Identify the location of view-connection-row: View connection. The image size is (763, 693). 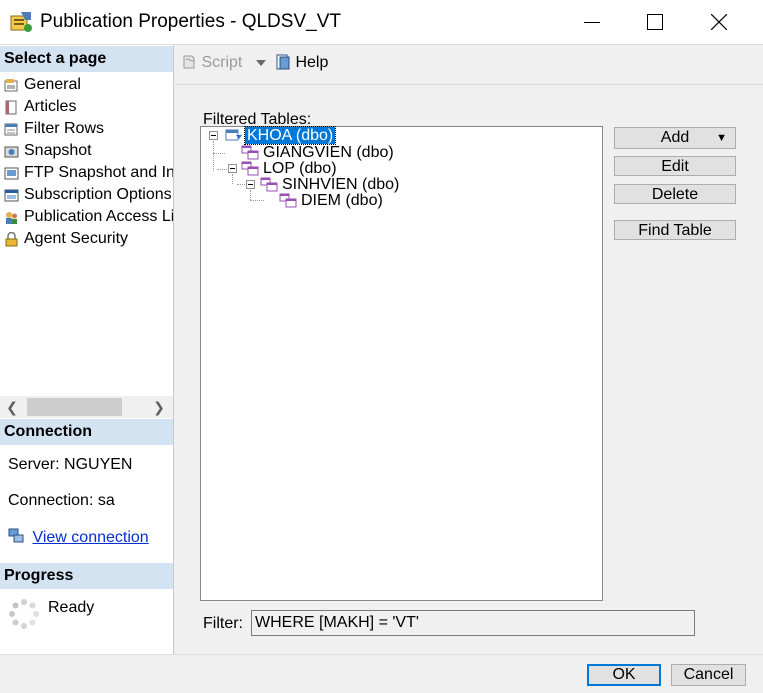
(78, 537).